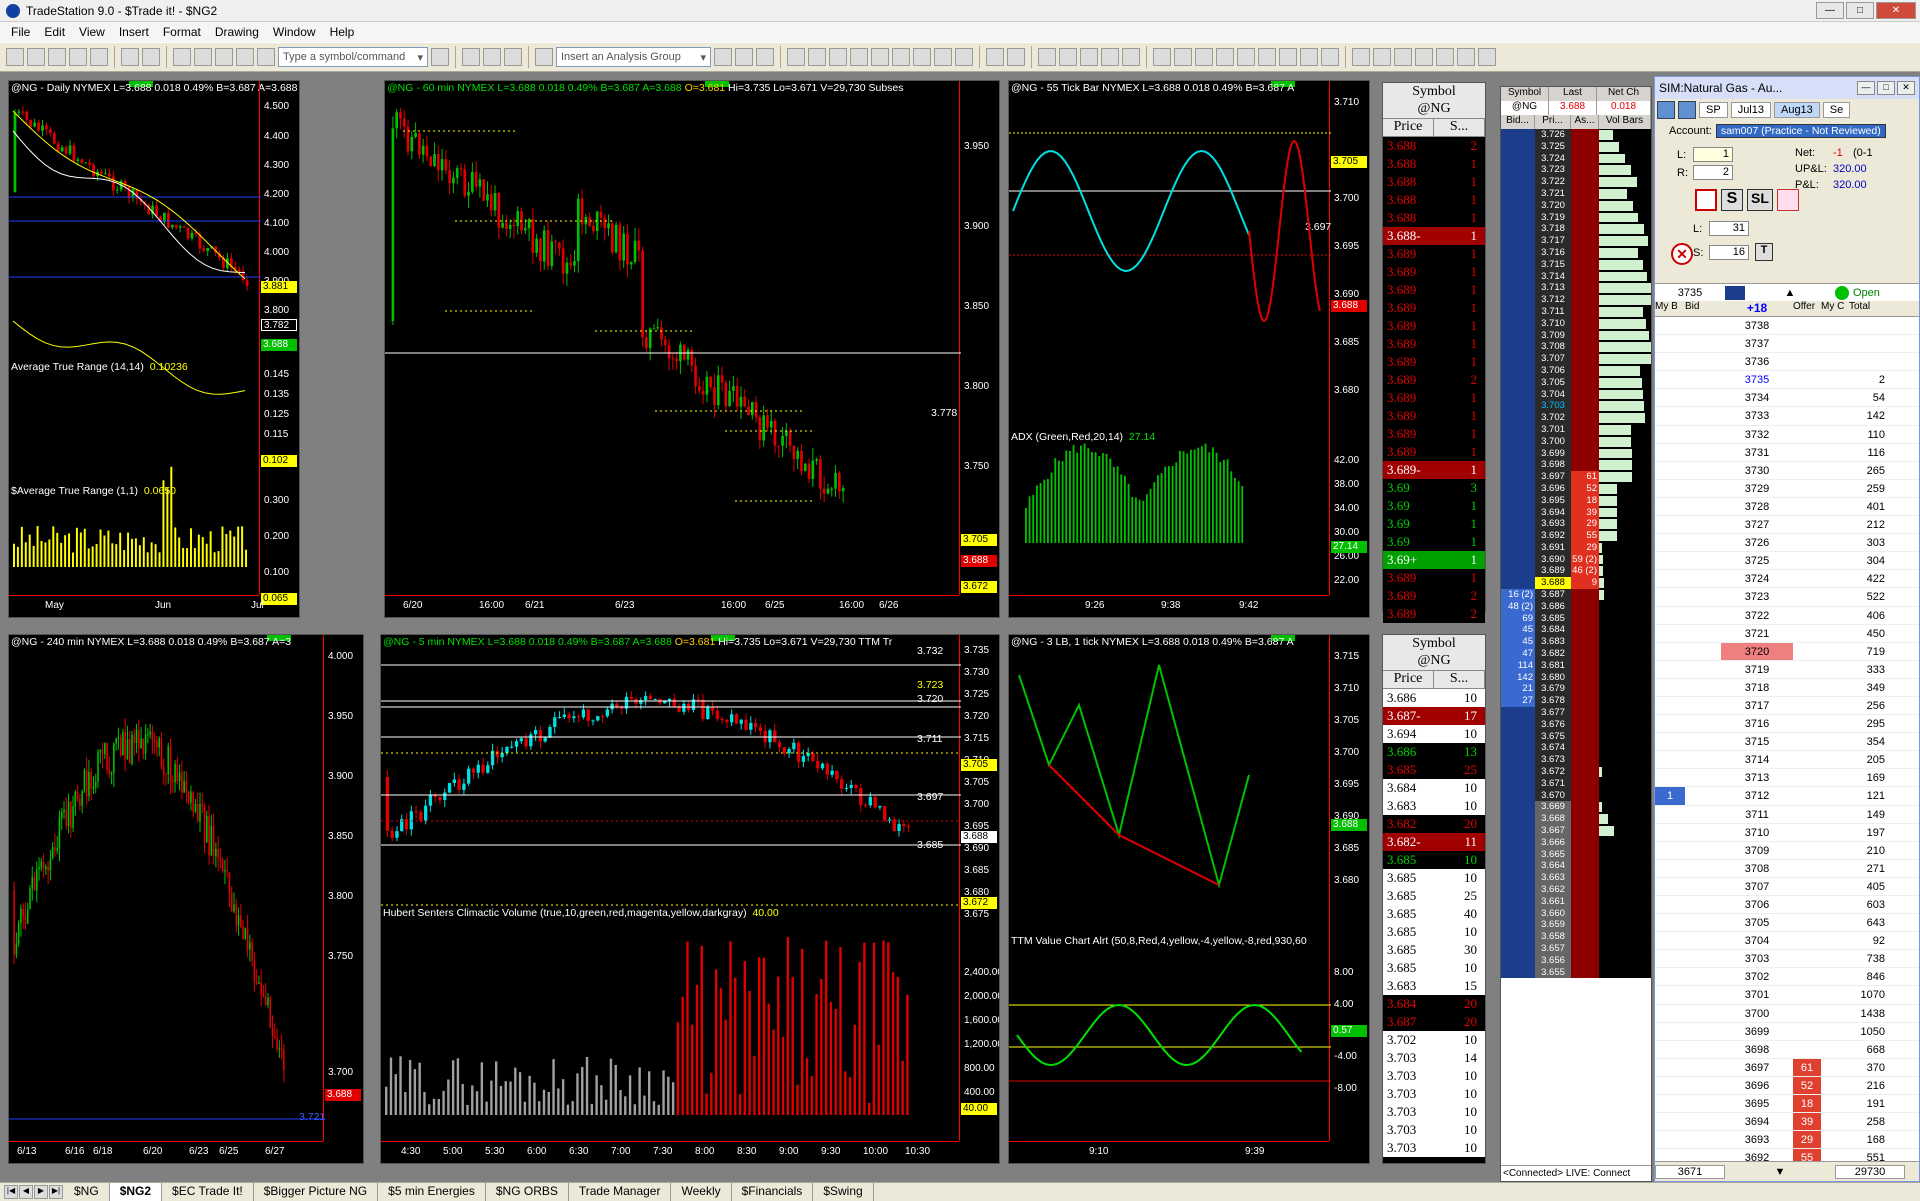 This screenshot has height=1201, width=1920. What do you see at coordinates (1757, 596) in the screenshot?
I see `sim-price: 3723` at bounding box center [1757, 596].